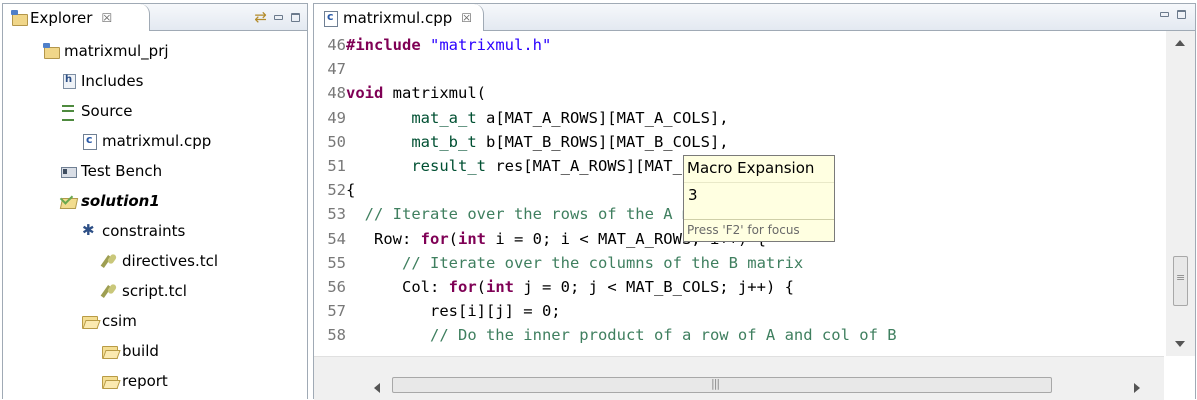 The width and height of the screenshot is (1197, 400). Describe the element at coordinates (602, 141) in the screenshot. I see `code-token: b[MAT_B_ROWS][MAT_B_COLS],` at that location.